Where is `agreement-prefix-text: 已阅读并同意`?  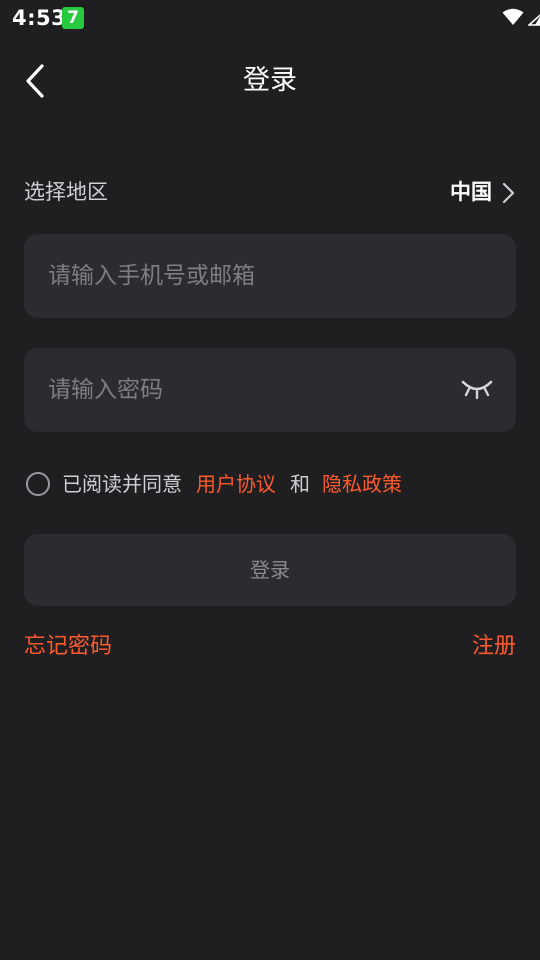 agreement-prefix-text: 已阅读并同意 is located at coordinates (122, 484).